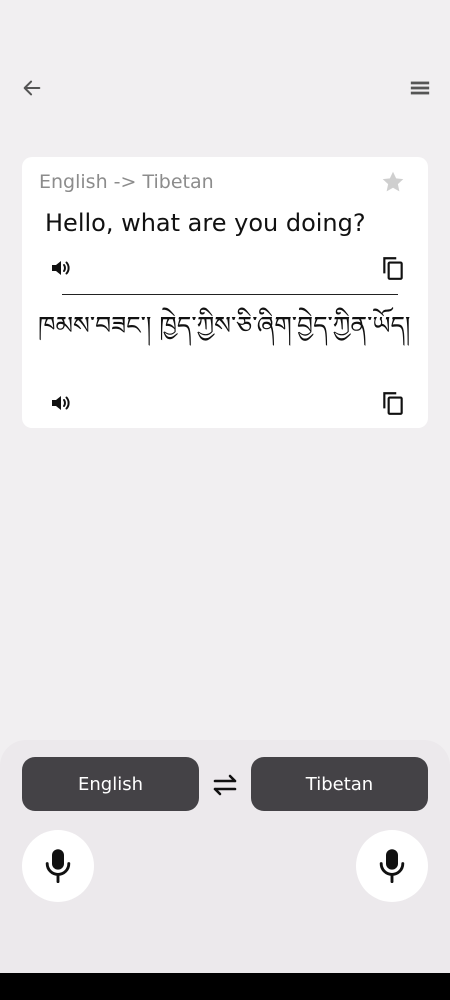 Image resolution: width=450 pixels, height=1000 pixels. Describe the element at coordinates (205, 223) in the screenshot. I see `source-text: Hello, what are you doing?` at that location.